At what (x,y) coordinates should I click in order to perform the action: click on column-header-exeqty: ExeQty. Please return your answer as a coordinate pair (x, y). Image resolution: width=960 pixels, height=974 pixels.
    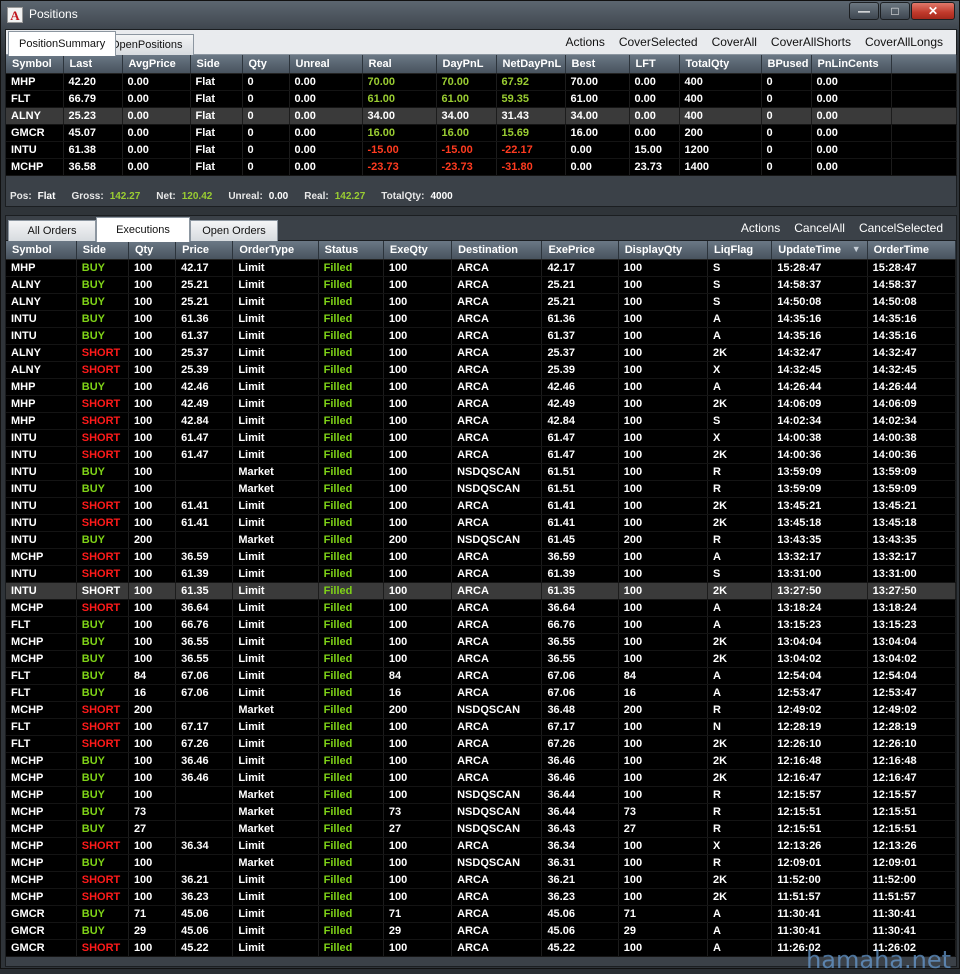
    Looking at the image, I should click on (418, 250).